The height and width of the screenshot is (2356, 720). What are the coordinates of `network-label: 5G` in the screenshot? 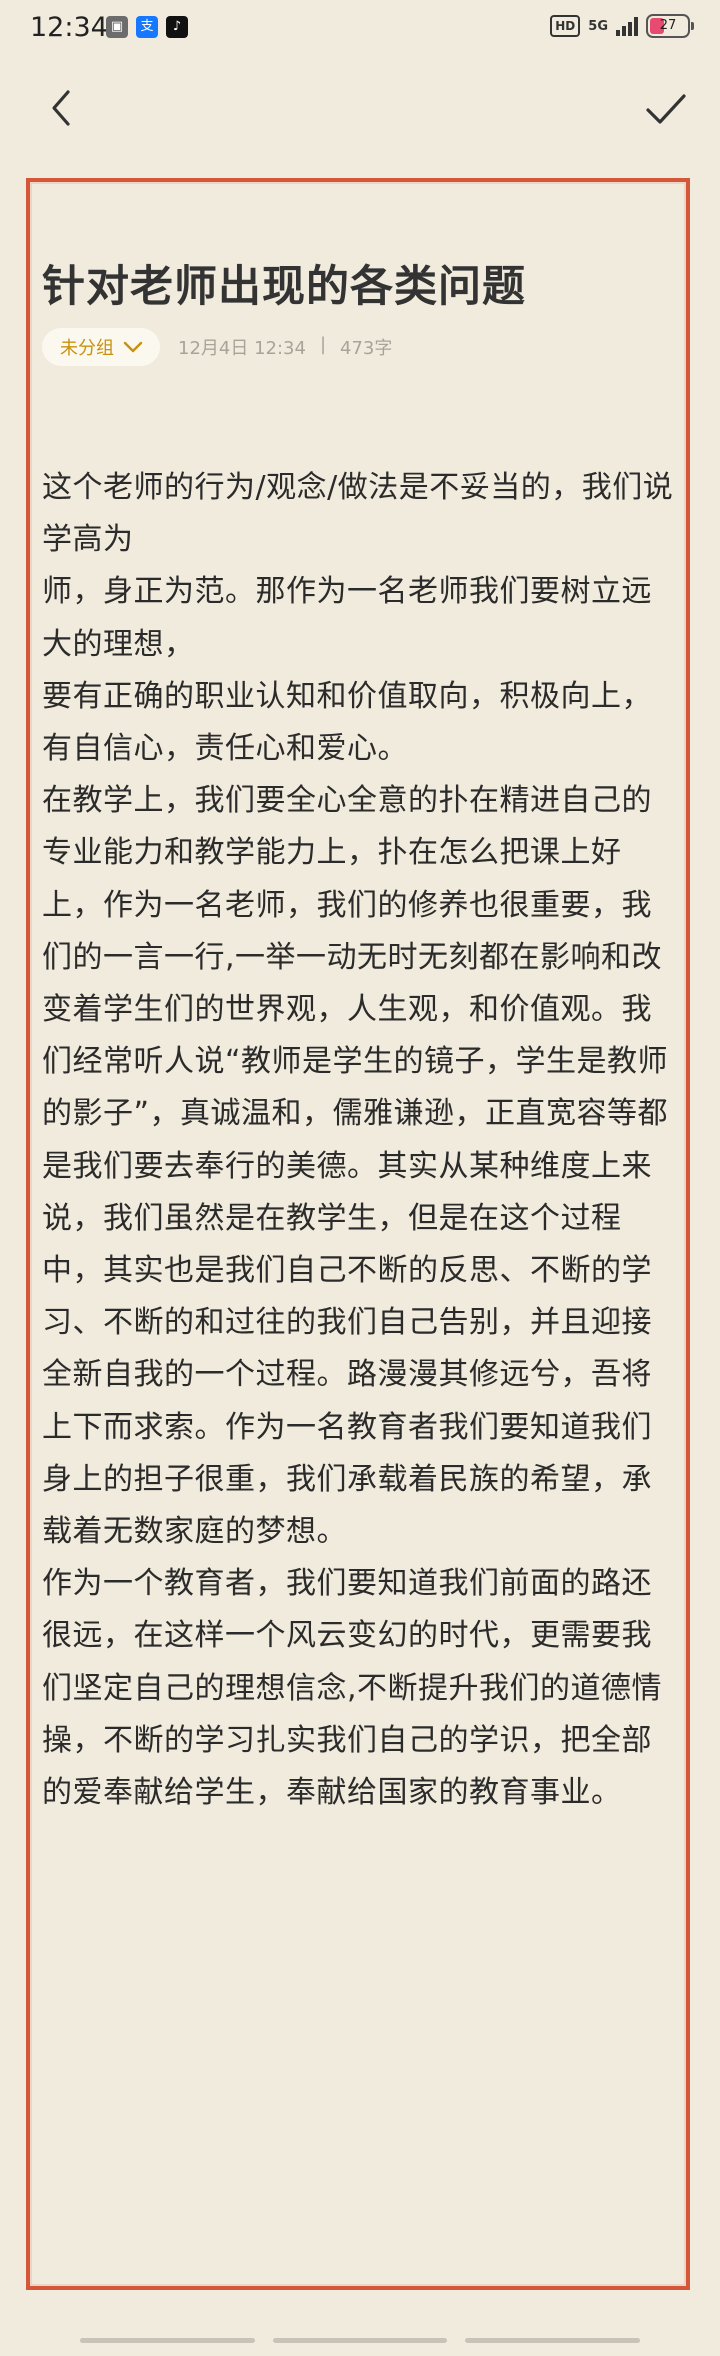 It's located at (598, 26).